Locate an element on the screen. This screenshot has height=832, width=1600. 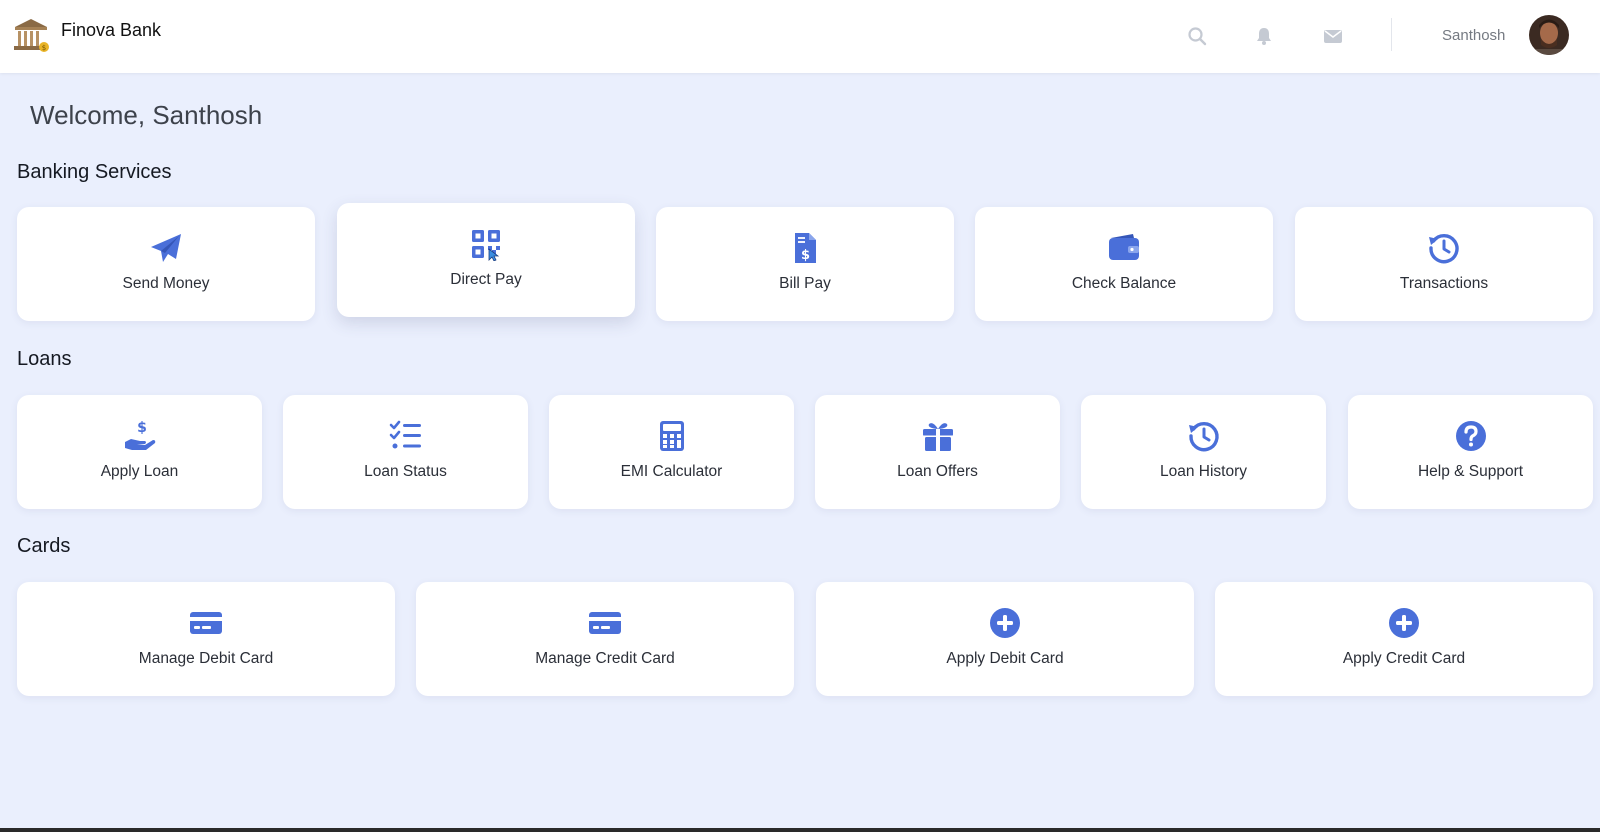
card-transactions: Transactions is located at coordinates (1444, 264).